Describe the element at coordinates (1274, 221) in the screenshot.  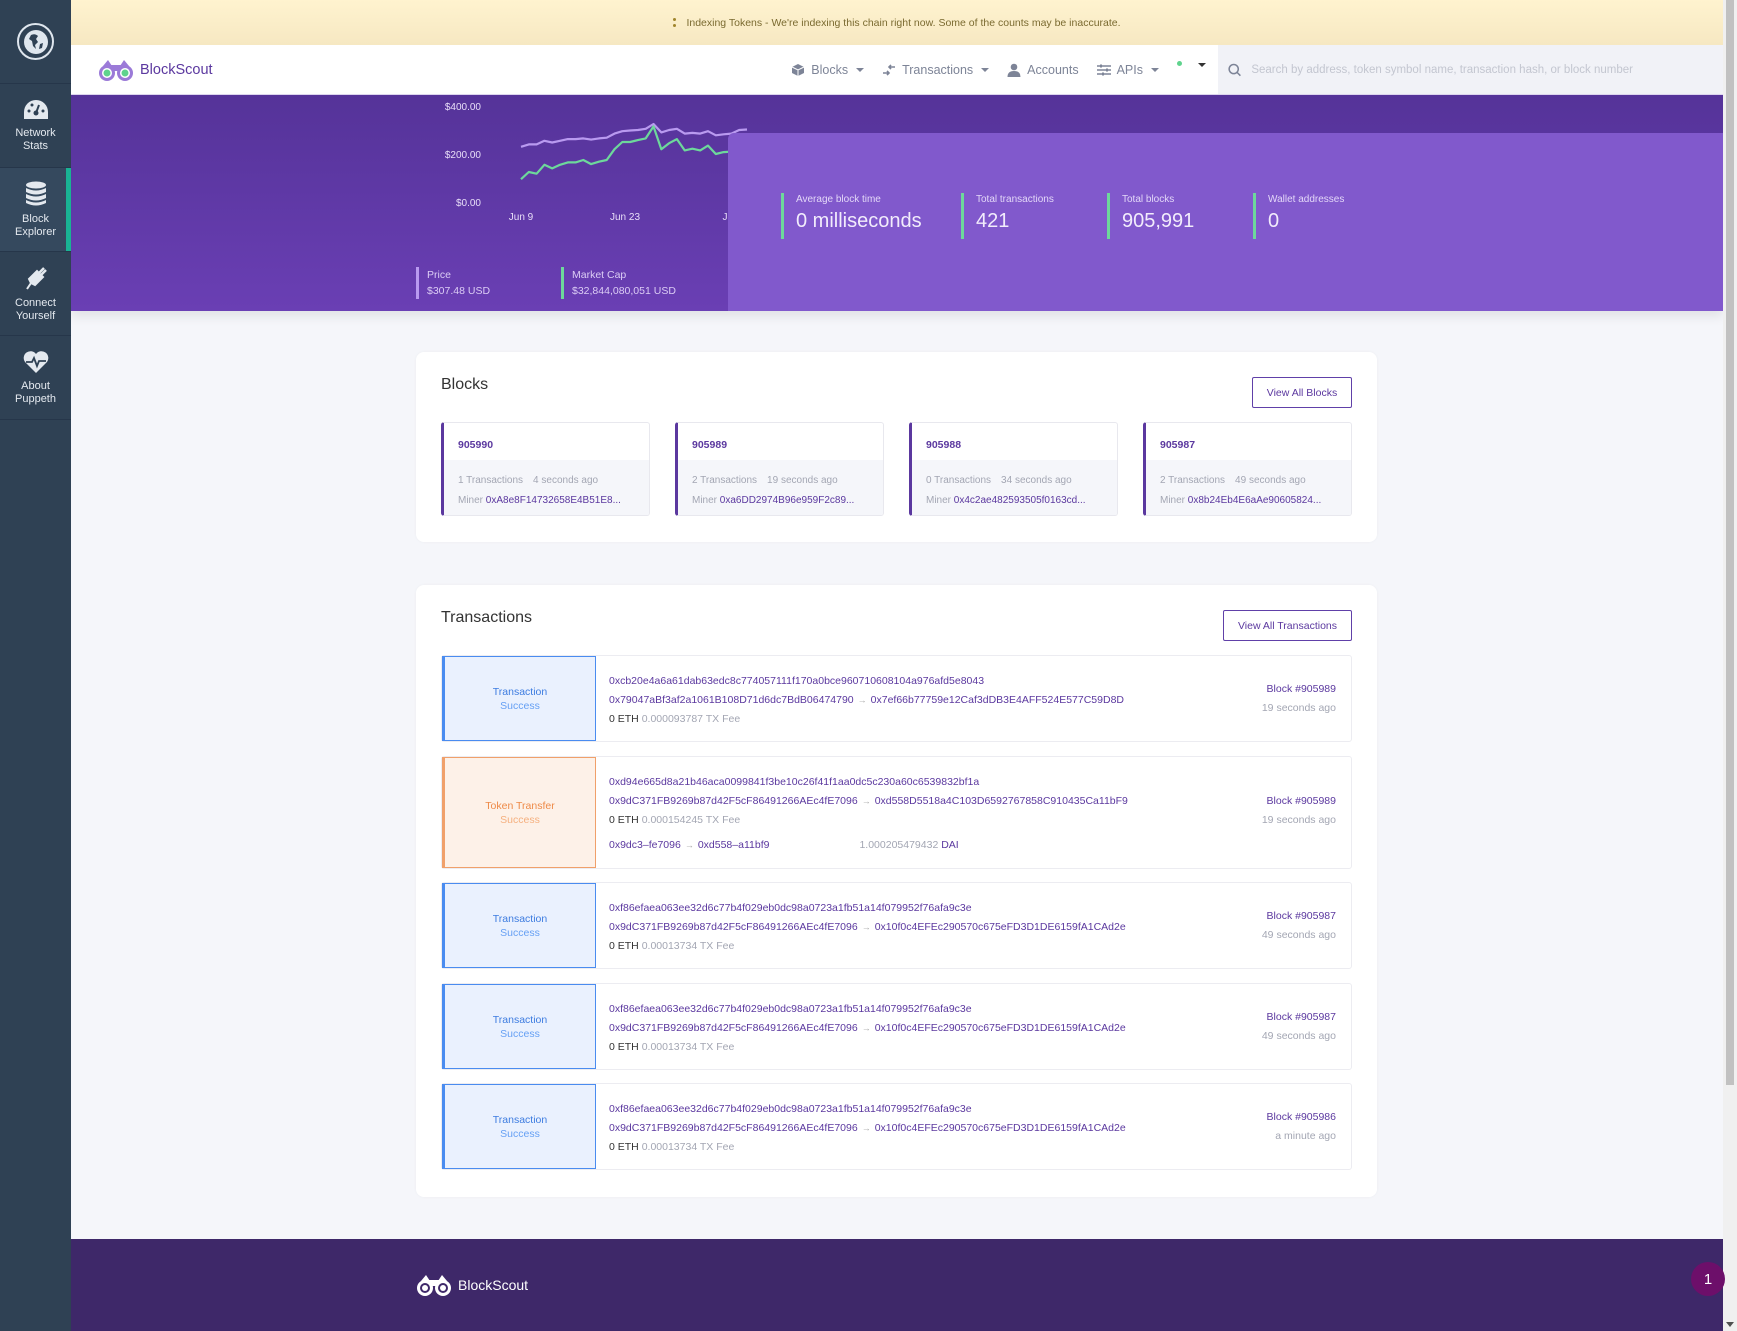
I see `stat-value: 0` at that location.